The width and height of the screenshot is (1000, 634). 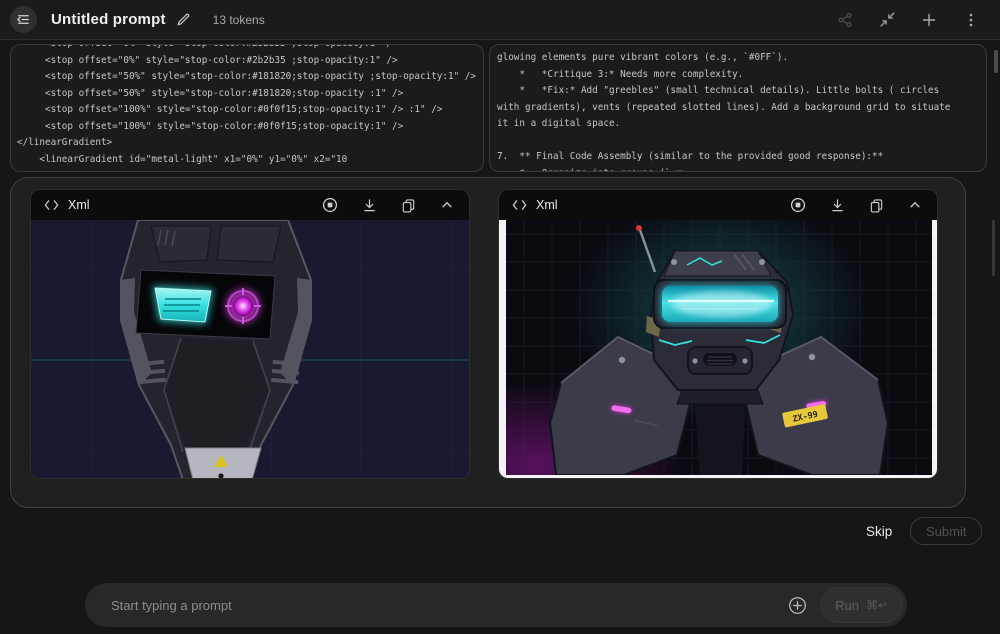 I want to click on top-app-bar: Untitled prompt 13 tokens, so click(x=500, y=20).